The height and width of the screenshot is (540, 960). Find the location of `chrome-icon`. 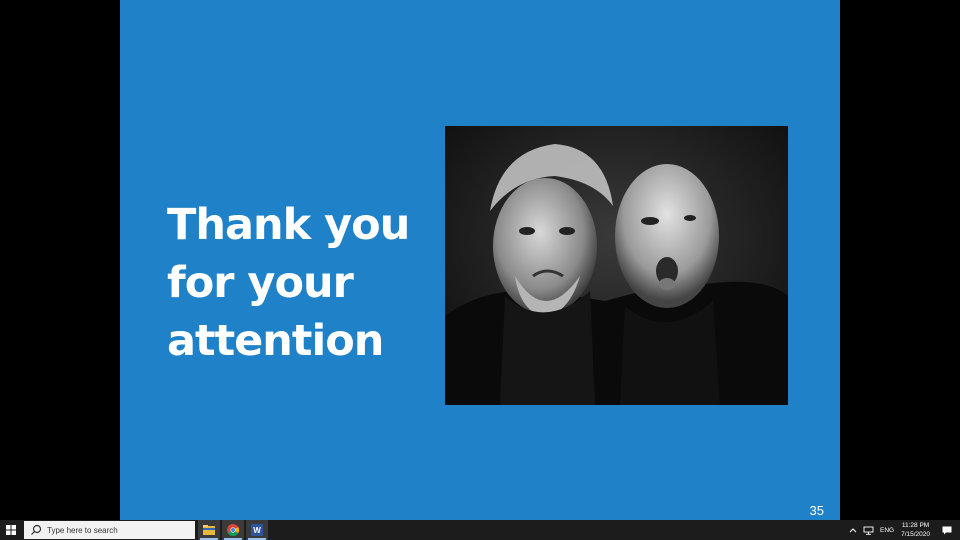

chrome-icon is located at coordinates (233, 530).